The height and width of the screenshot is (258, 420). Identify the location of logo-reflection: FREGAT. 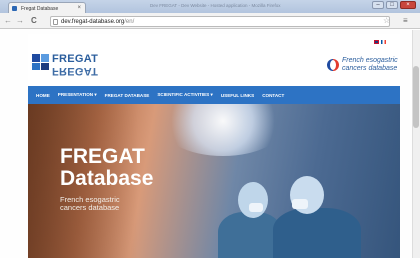
(75, 71).